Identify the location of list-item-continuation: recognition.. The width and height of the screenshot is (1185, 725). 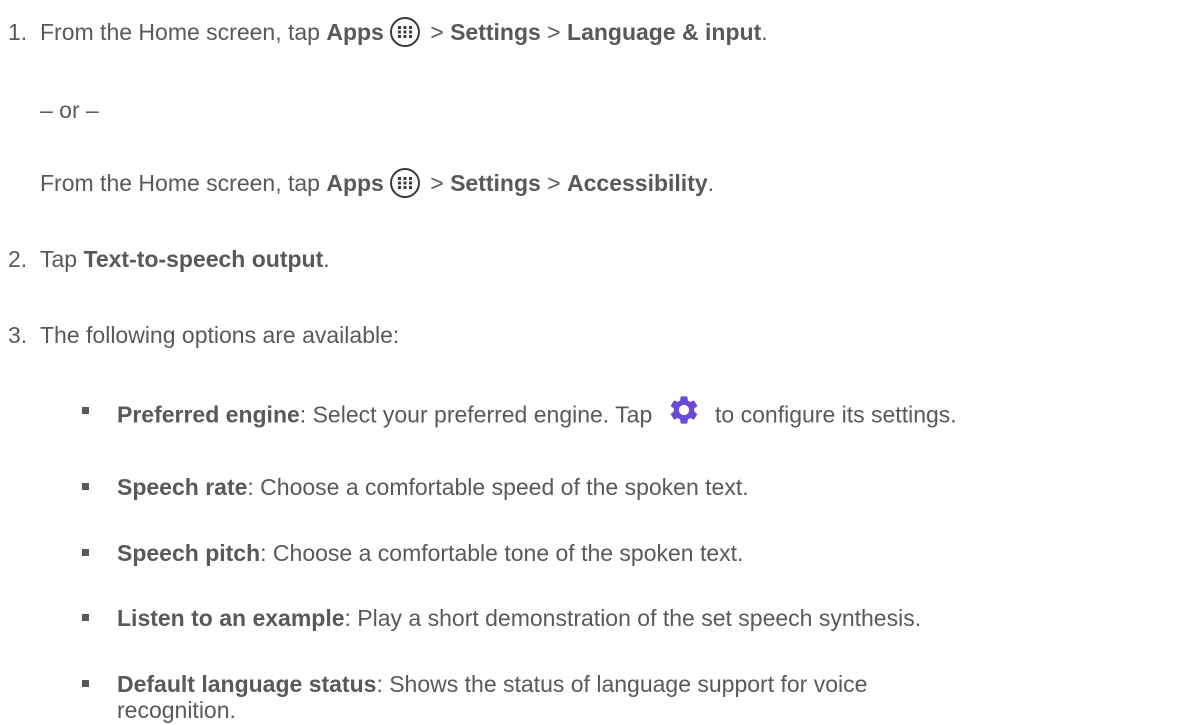
(176, 710).